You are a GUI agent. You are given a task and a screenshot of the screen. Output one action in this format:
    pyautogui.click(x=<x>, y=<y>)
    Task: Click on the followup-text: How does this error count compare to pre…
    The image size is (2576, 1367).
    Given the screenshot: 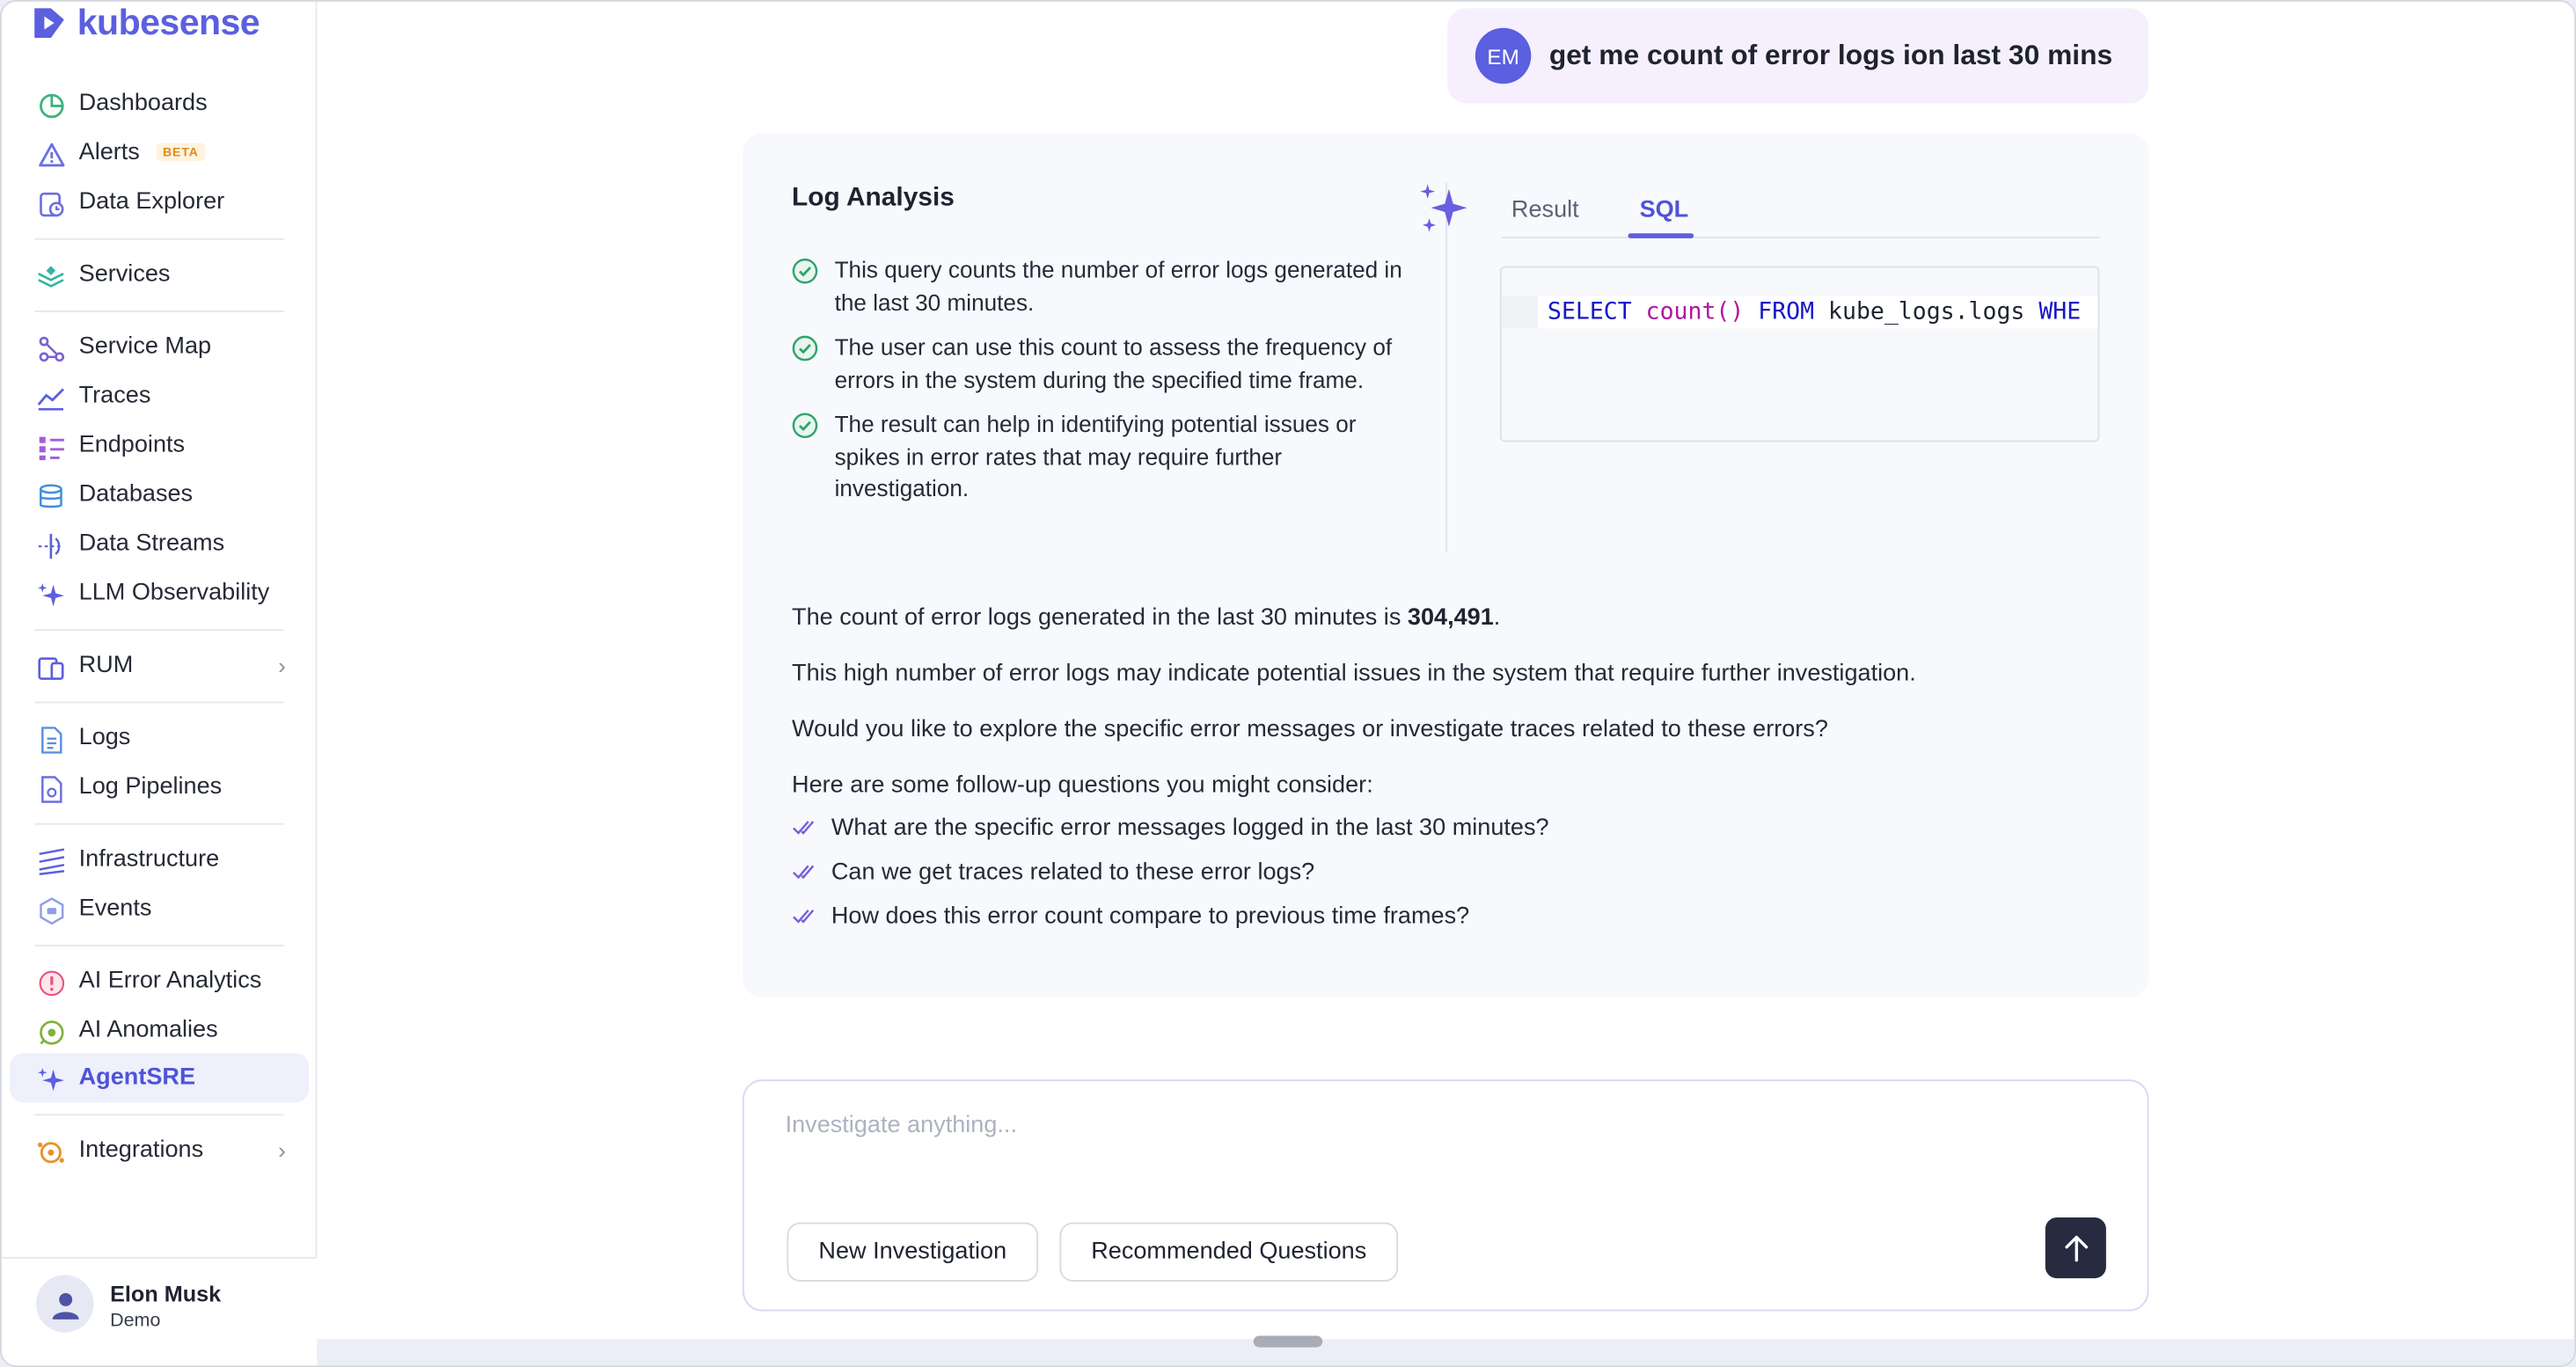 What is the action you would take?
    pyautogui.click(x=1150, y=917)
    